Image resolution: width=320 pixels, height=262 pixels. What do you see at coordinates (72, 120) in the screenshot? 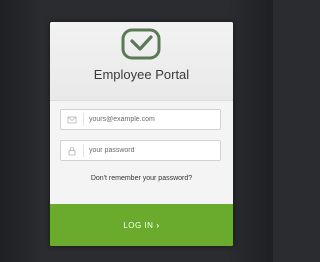
I see `envelope-icon` at bounding box center [72, 120].